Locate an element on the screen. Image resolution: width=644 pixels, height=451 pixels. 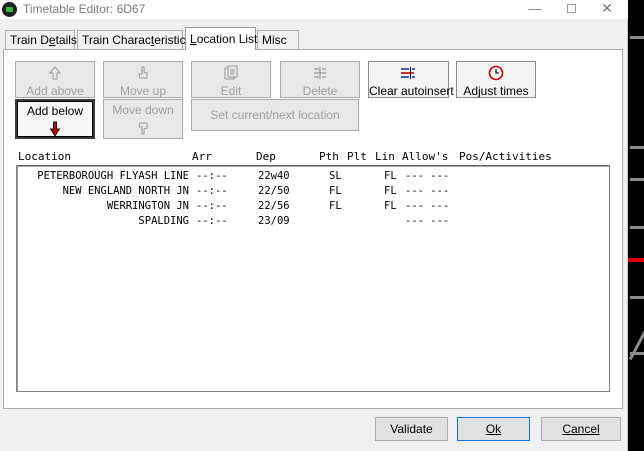
delete-icon is located at coordinates (320, 73).